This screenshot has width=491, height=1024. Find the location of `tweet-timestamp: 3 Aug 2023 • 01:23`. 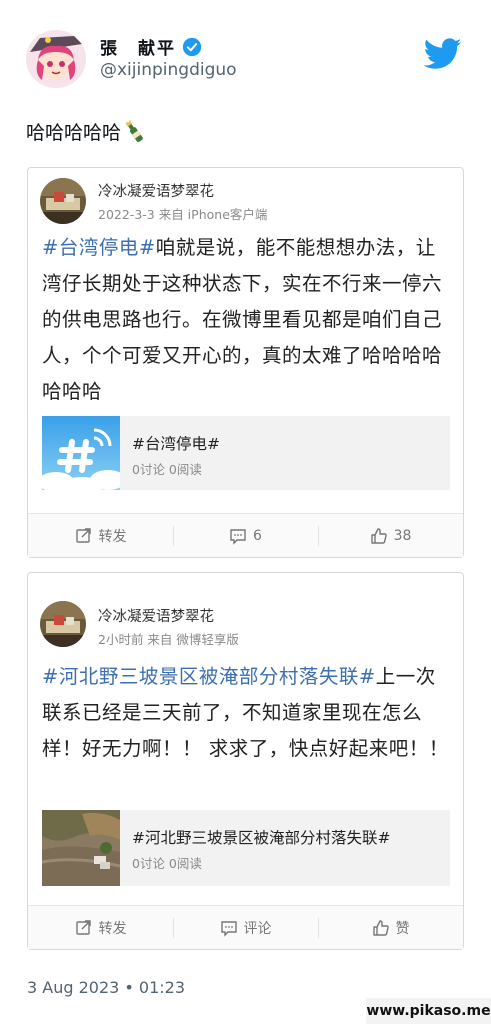

tweet-timestamp: 3 Aug 2023 • 01:23 is located at coordinates (106, 987).